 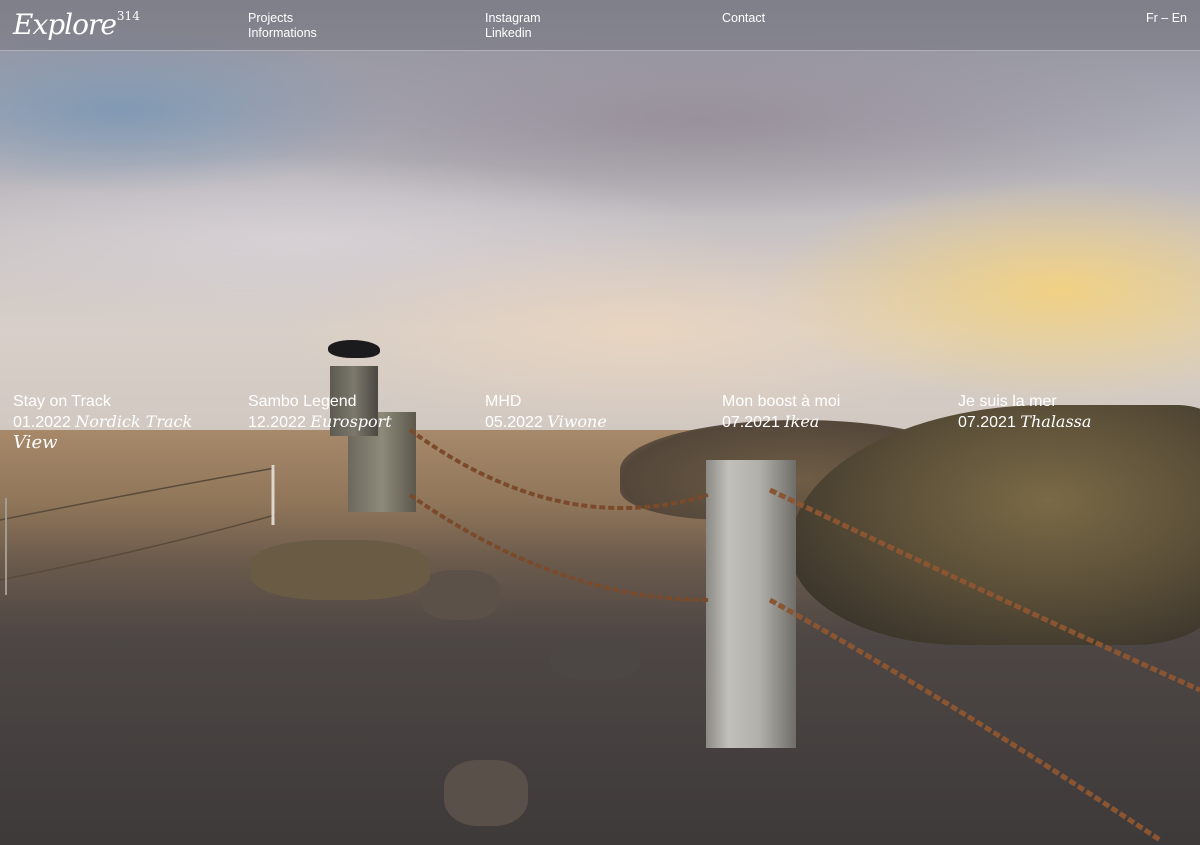 I want to click on project-meta: 05.2022 Viwone, so click(x=595, y=422).